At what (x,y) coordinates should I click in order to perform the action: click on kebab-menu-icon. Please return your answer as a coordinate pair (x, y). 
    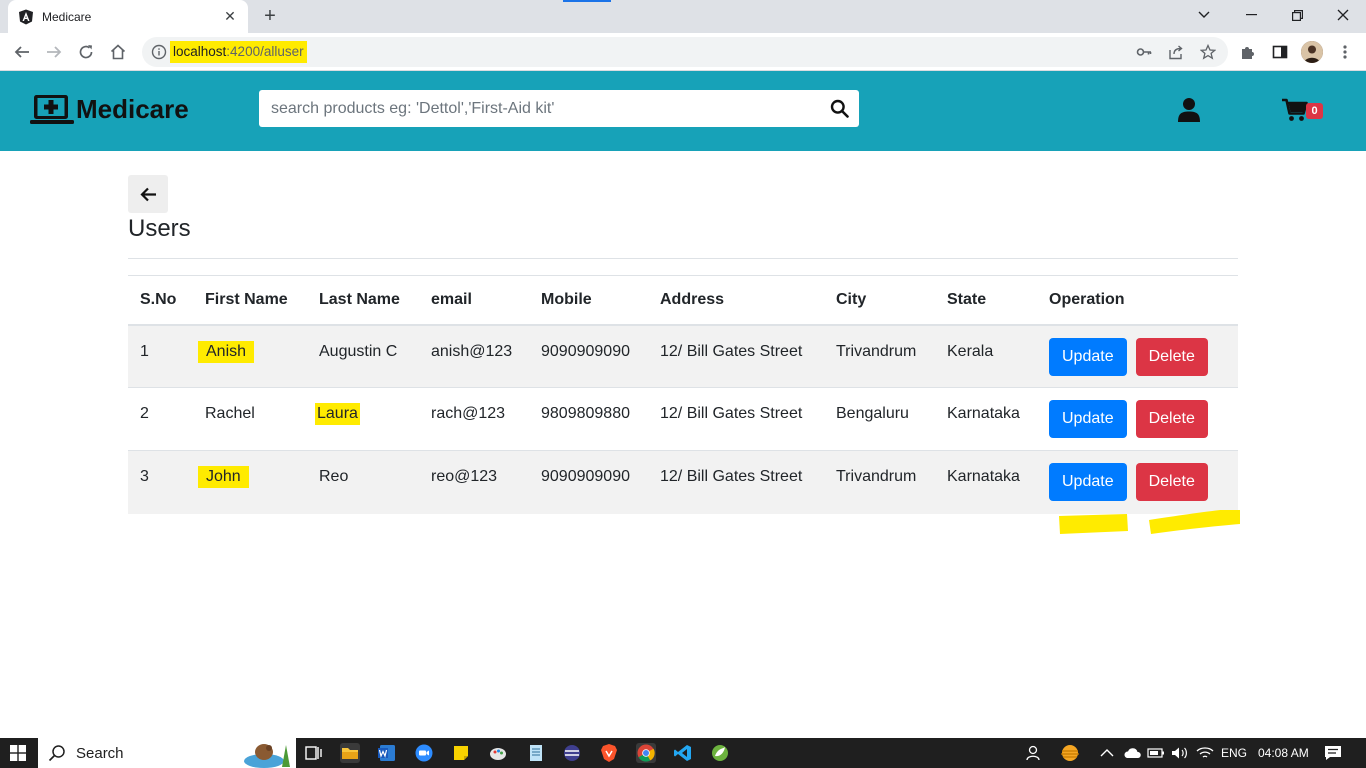
    Looking at the image, I should click on (1345, 52).